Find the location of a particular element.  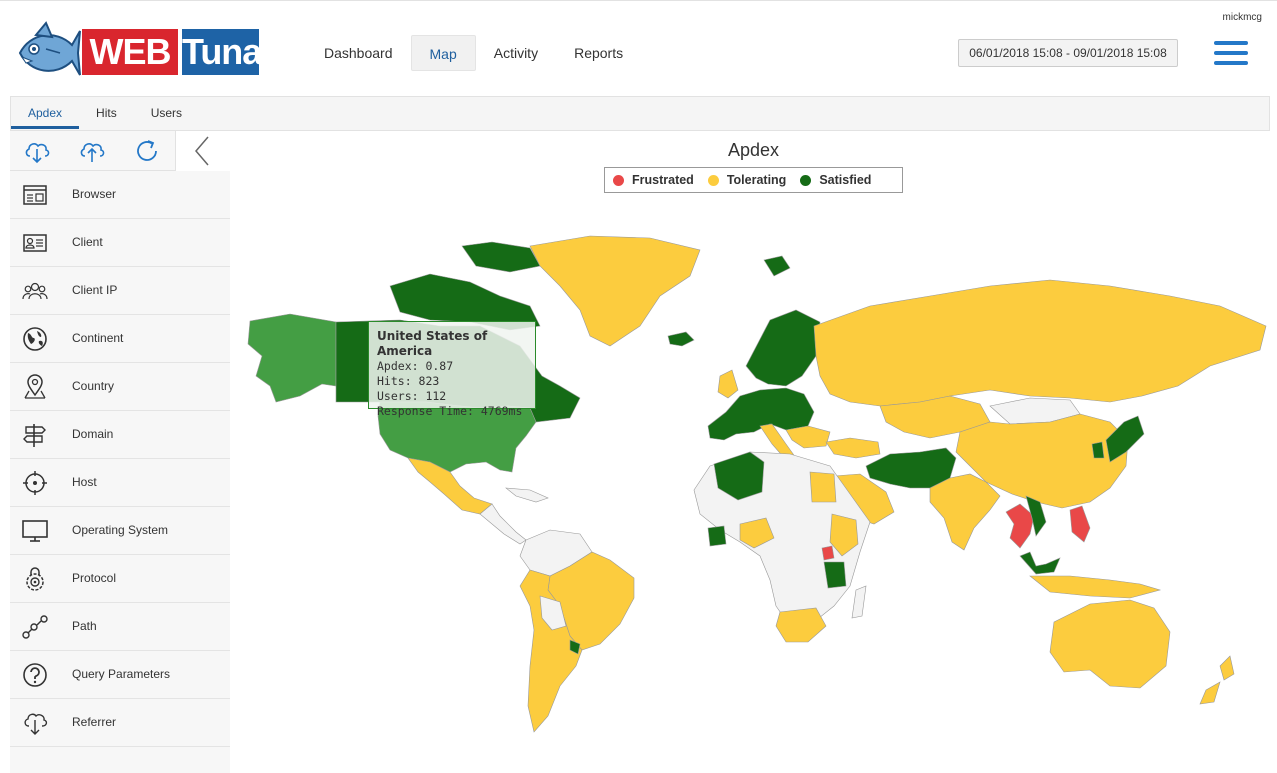

sidebar-item-label: Referrer is located at coordinates (94, 722).